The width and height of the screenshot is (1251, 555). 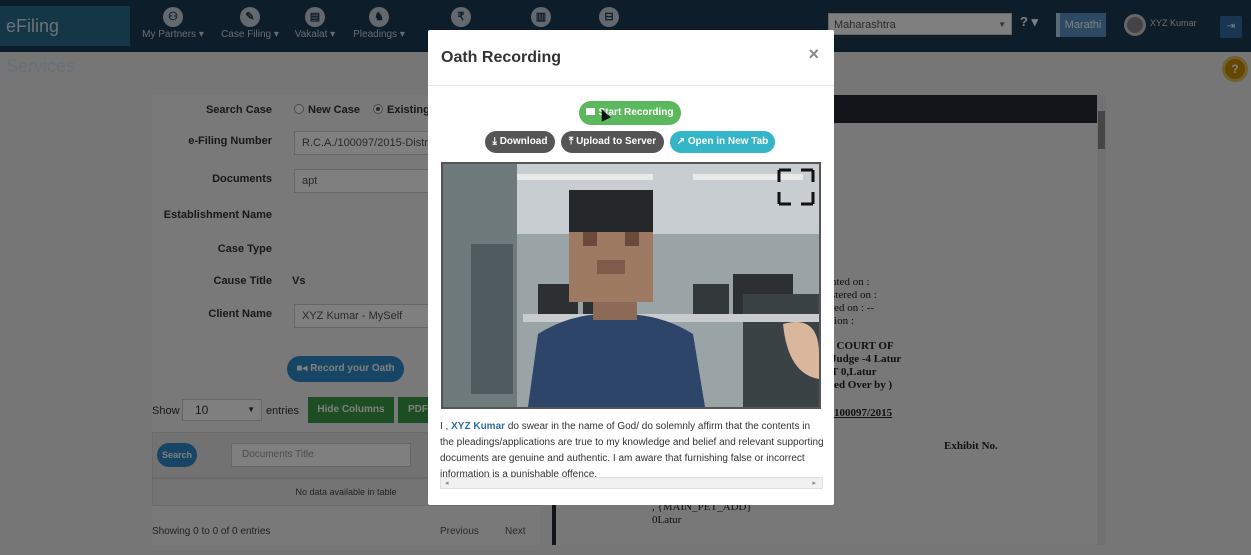 I want to click on start-recording-button: Start Recording, so click(x=630, y=113).